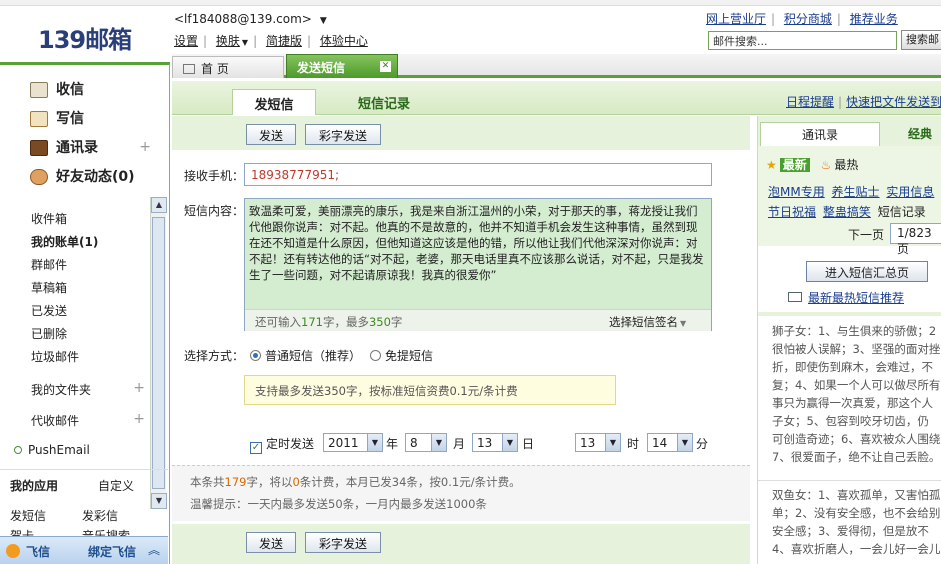 The image size is (941, 564). I want to click on apps-customize: 自定义, so click(116, 485).